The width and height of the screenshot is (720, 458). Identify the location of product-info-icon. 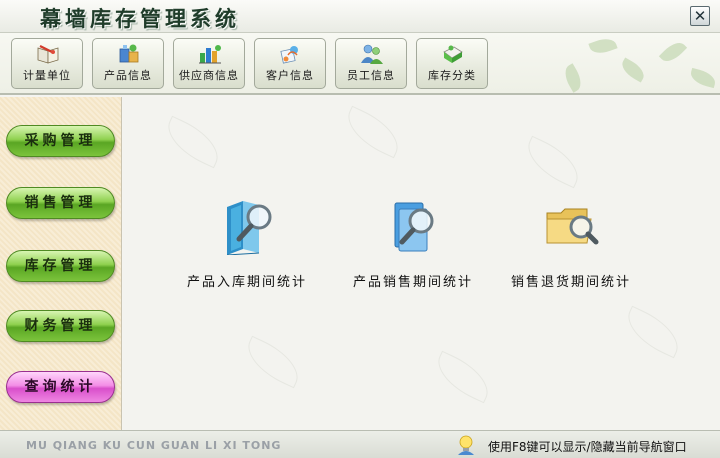
(129, 53).